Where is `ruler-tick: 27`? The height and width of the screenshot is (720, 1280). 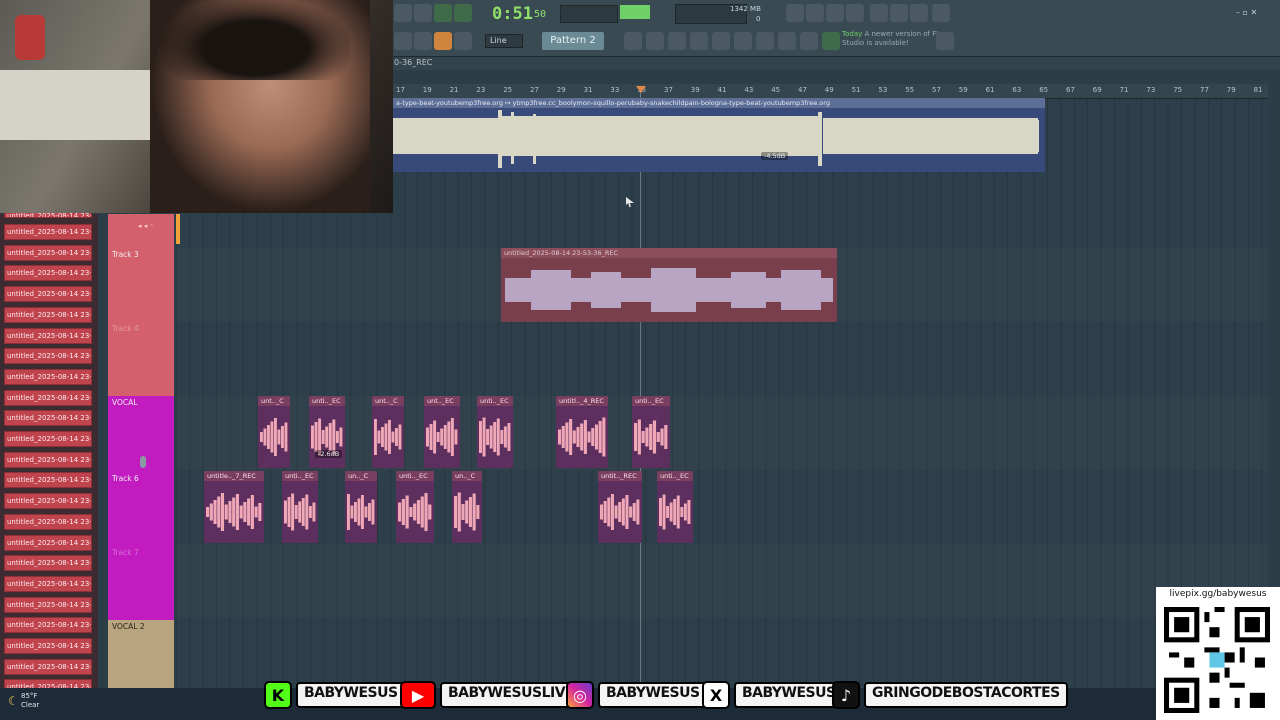
ruler-tick: 27 is located at coordinates (534, 90).